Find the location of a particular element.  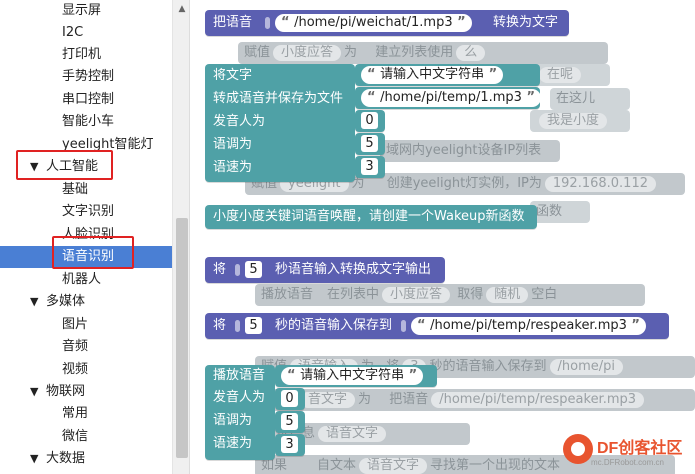

sidebar-item-printer: 打印机 is located at coordinates (86, 55).